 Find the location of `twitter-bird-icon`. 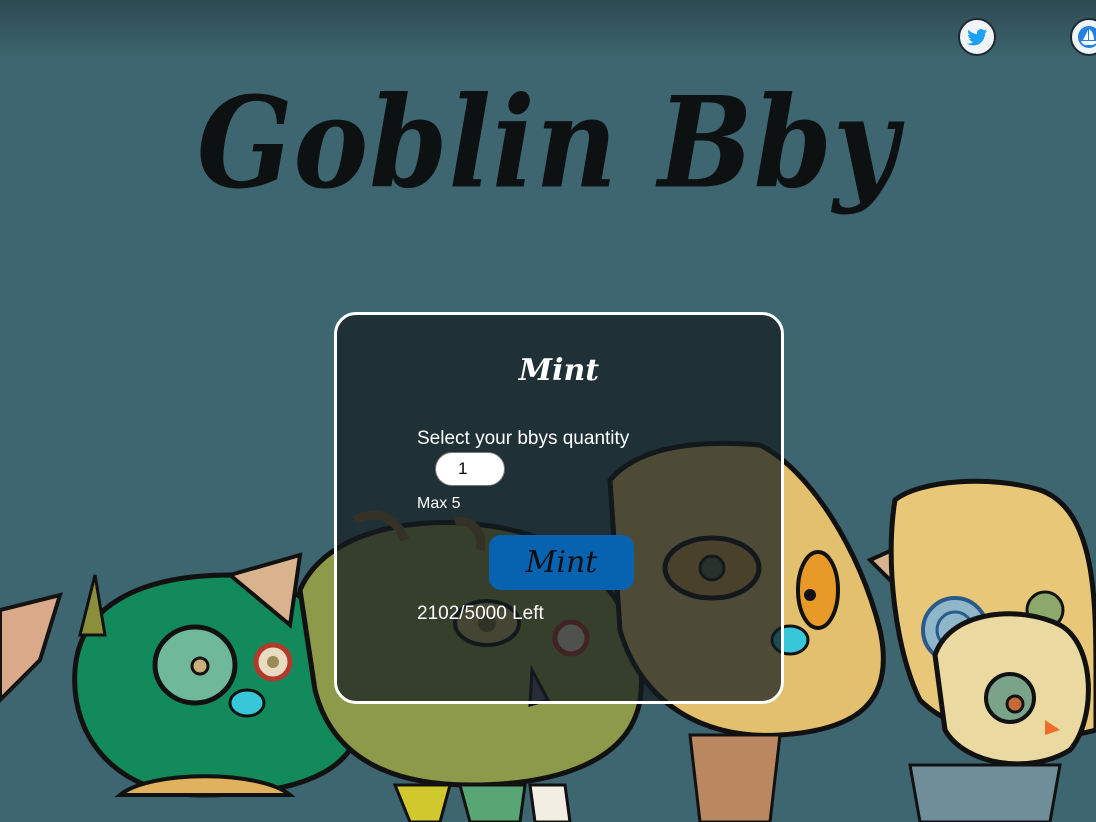

twitter-bird-icon is located at coordinates (977, 37).